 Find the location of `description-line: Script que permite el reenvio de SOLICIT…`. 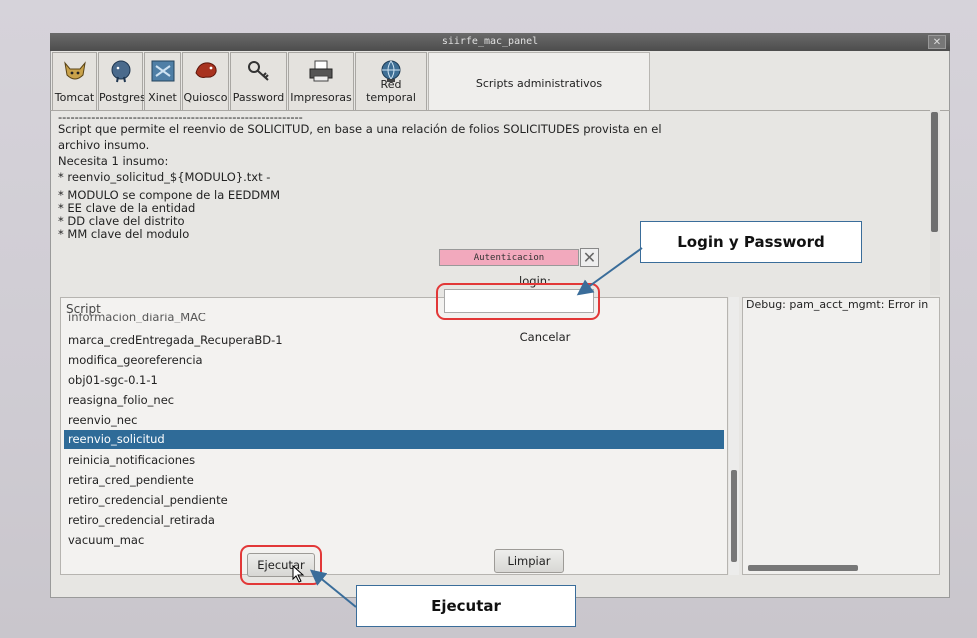

description-line: Script que permite el reenvio de SOLICIT… is located at coordinates (360, 129).